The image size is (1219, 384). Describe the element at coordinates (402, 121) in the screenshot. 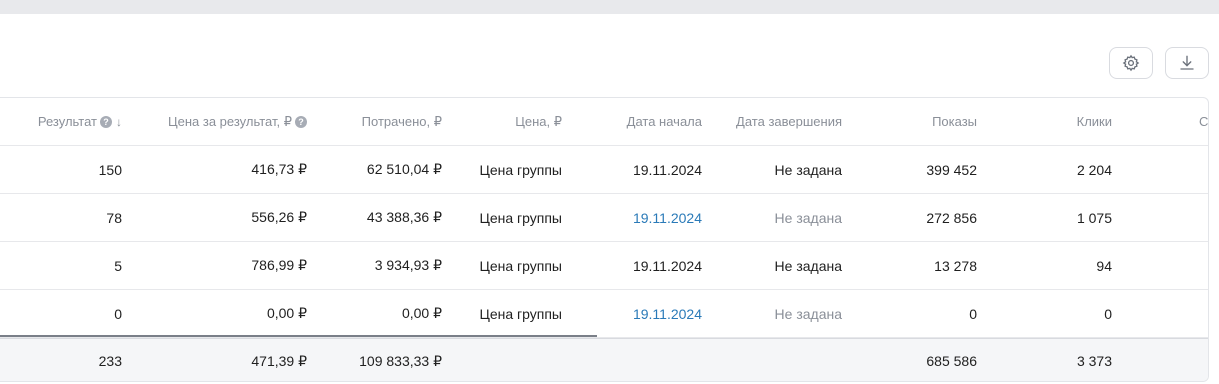

I see `column-header-spent: Потрачено, ₽` at that location.